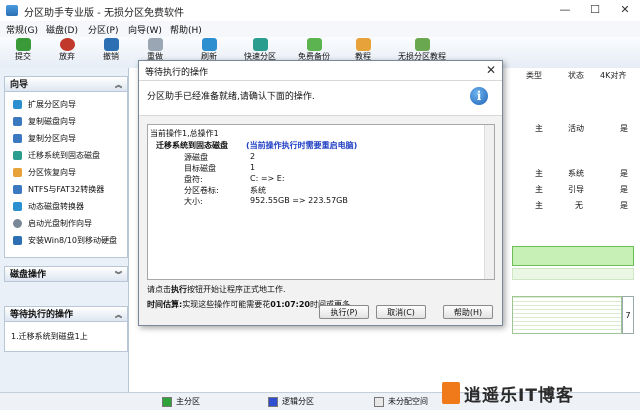  What do you see at coordinates (23, 56) in the screenshot?
I see `submit-label: 提交` at bounding box center [23, 56].